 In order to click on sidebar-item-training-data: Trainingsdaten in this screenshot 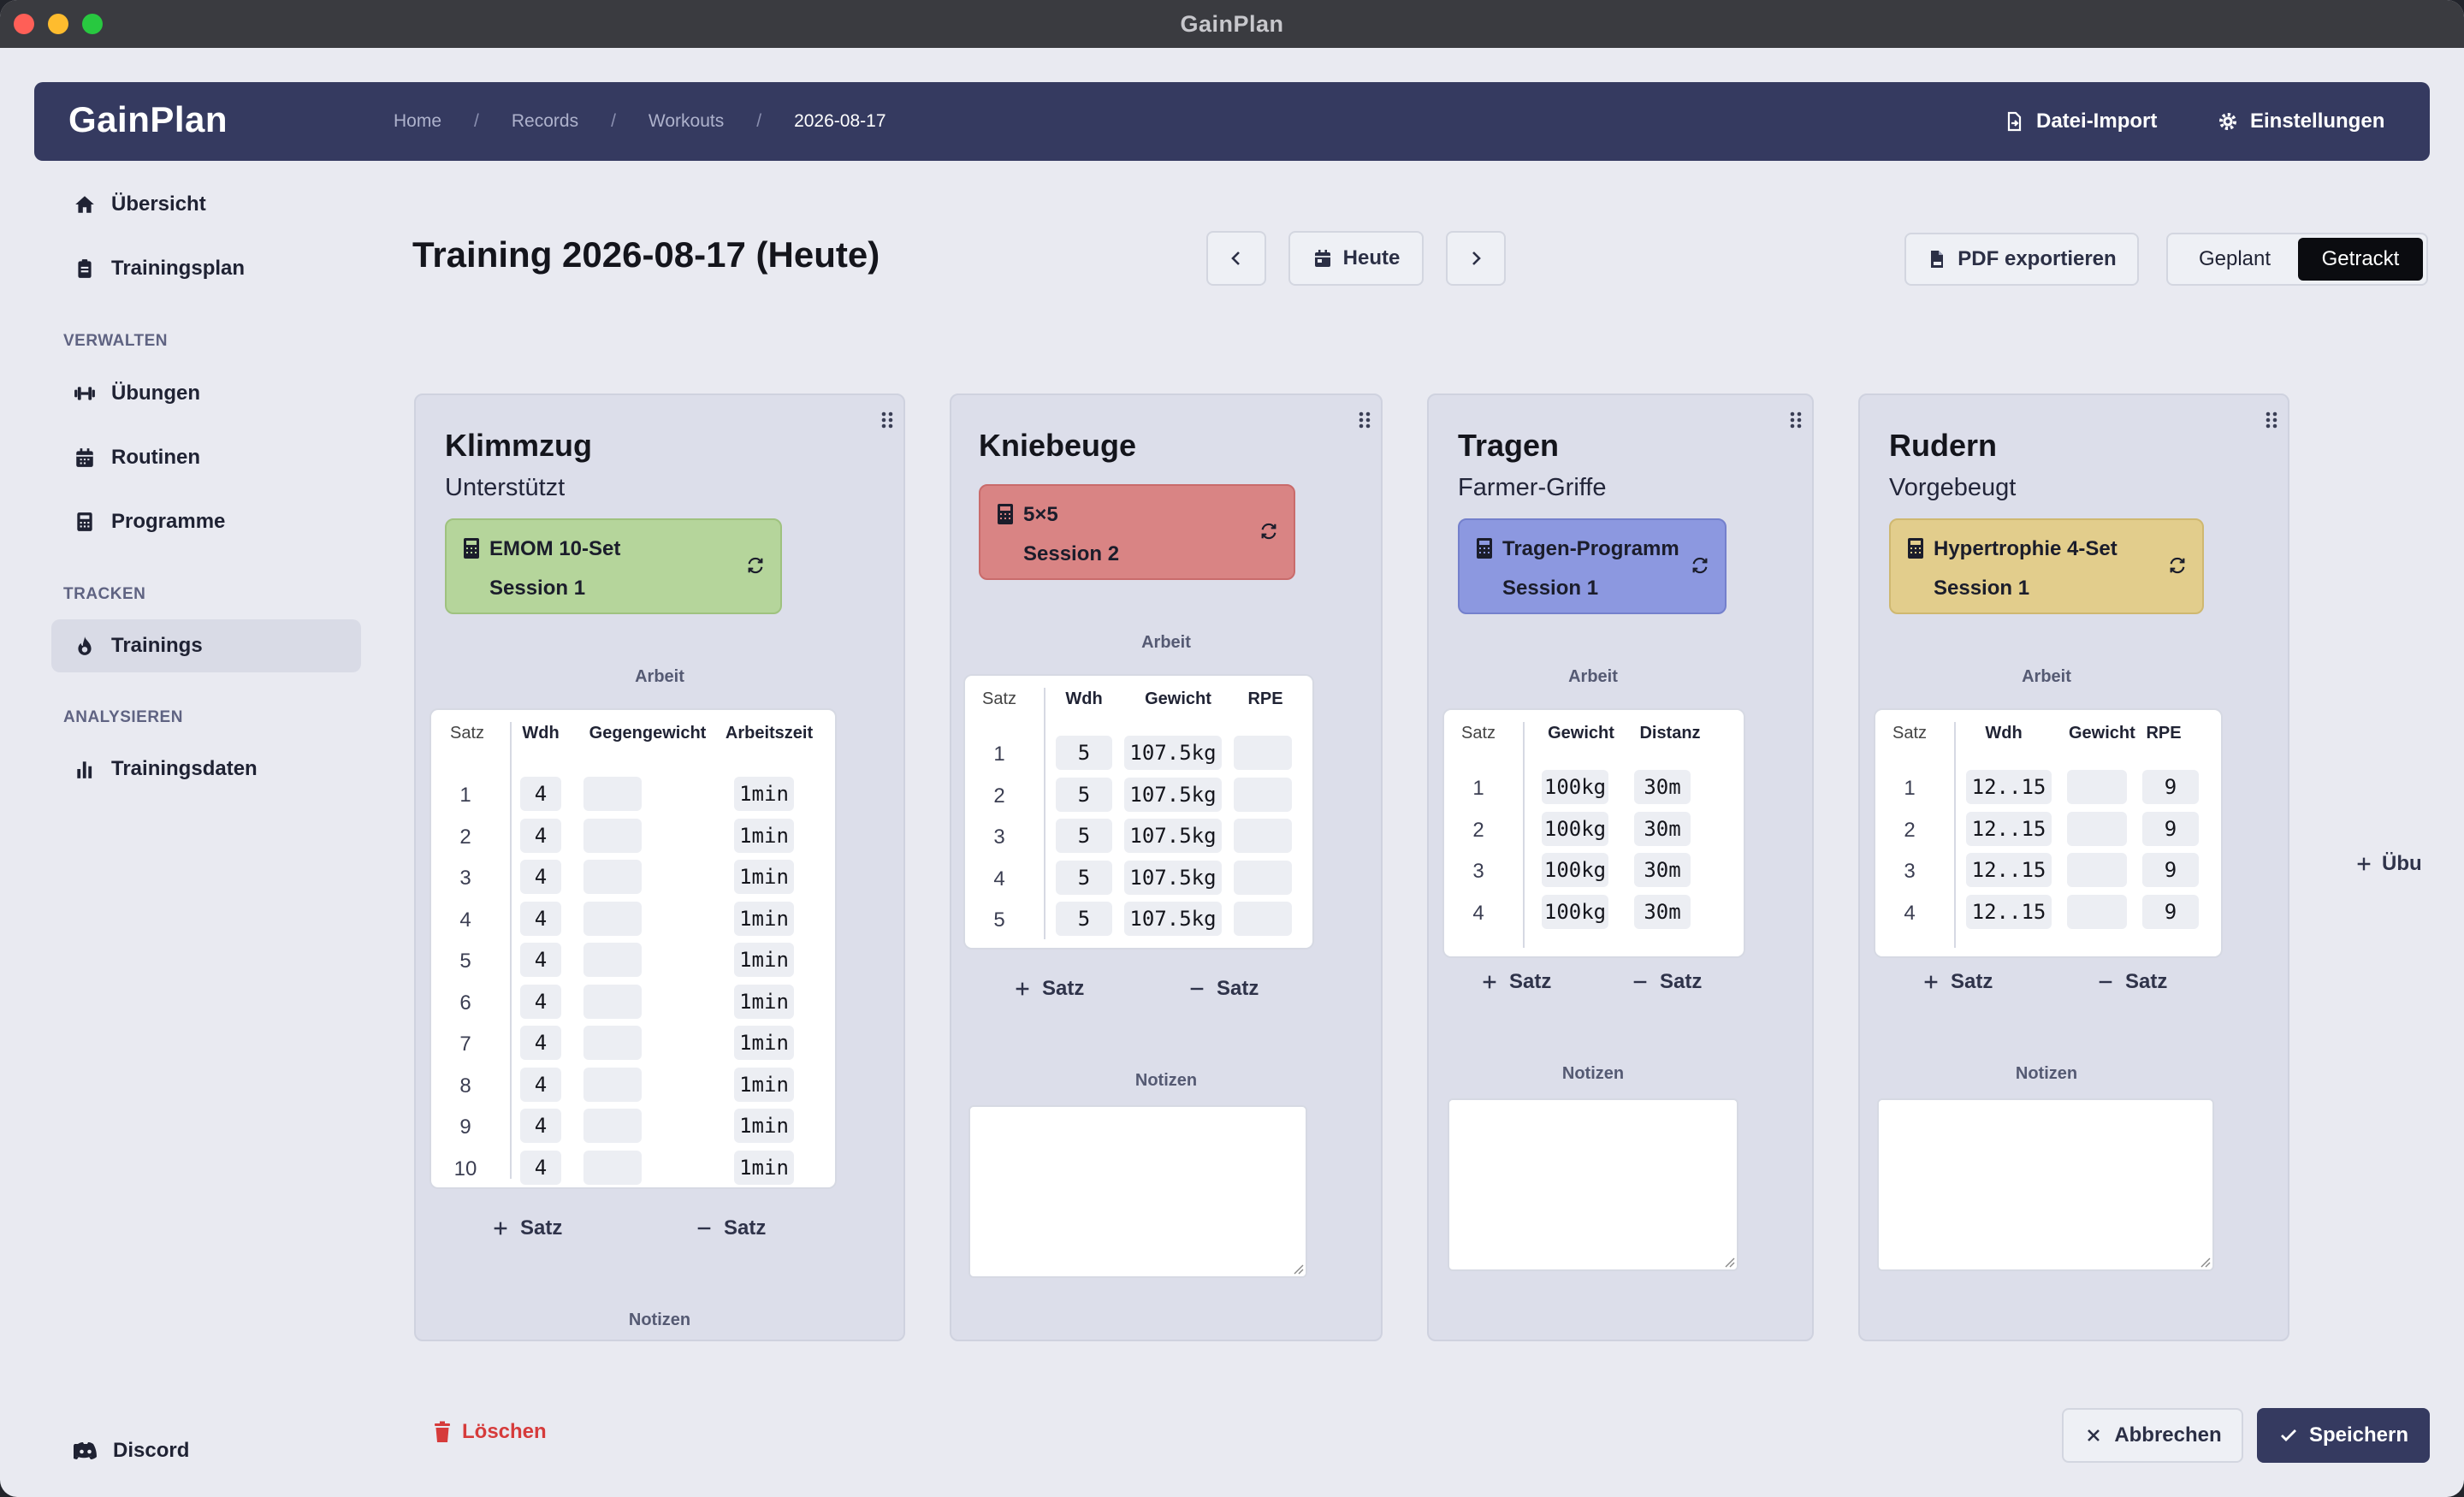, I will do `click(206, 769)`.